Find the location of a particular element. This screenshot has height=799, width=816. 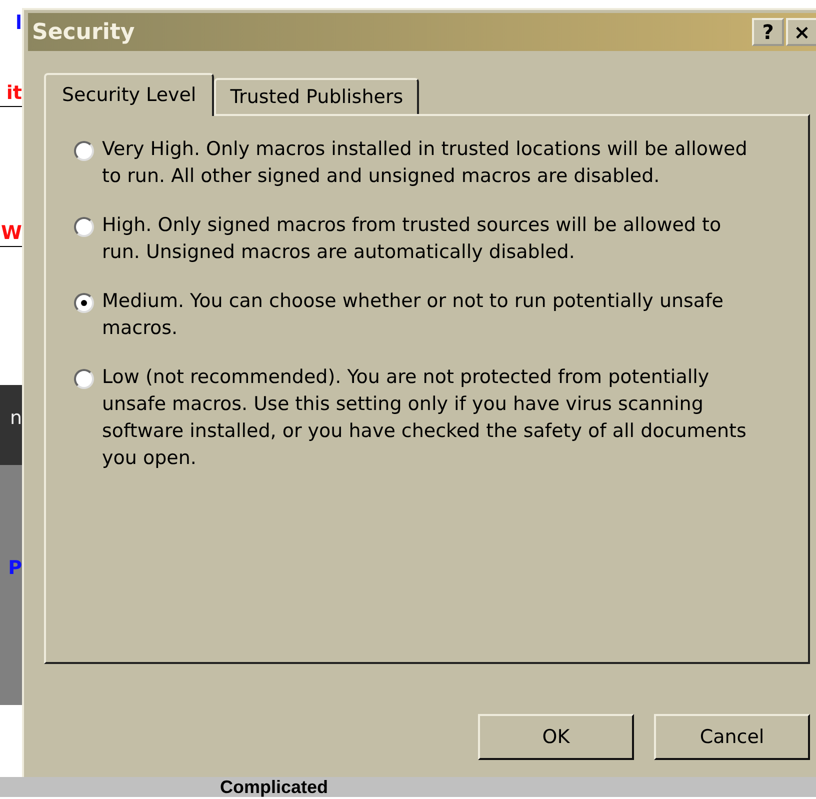

tab: Security Level is located at coordinates (129, 94).